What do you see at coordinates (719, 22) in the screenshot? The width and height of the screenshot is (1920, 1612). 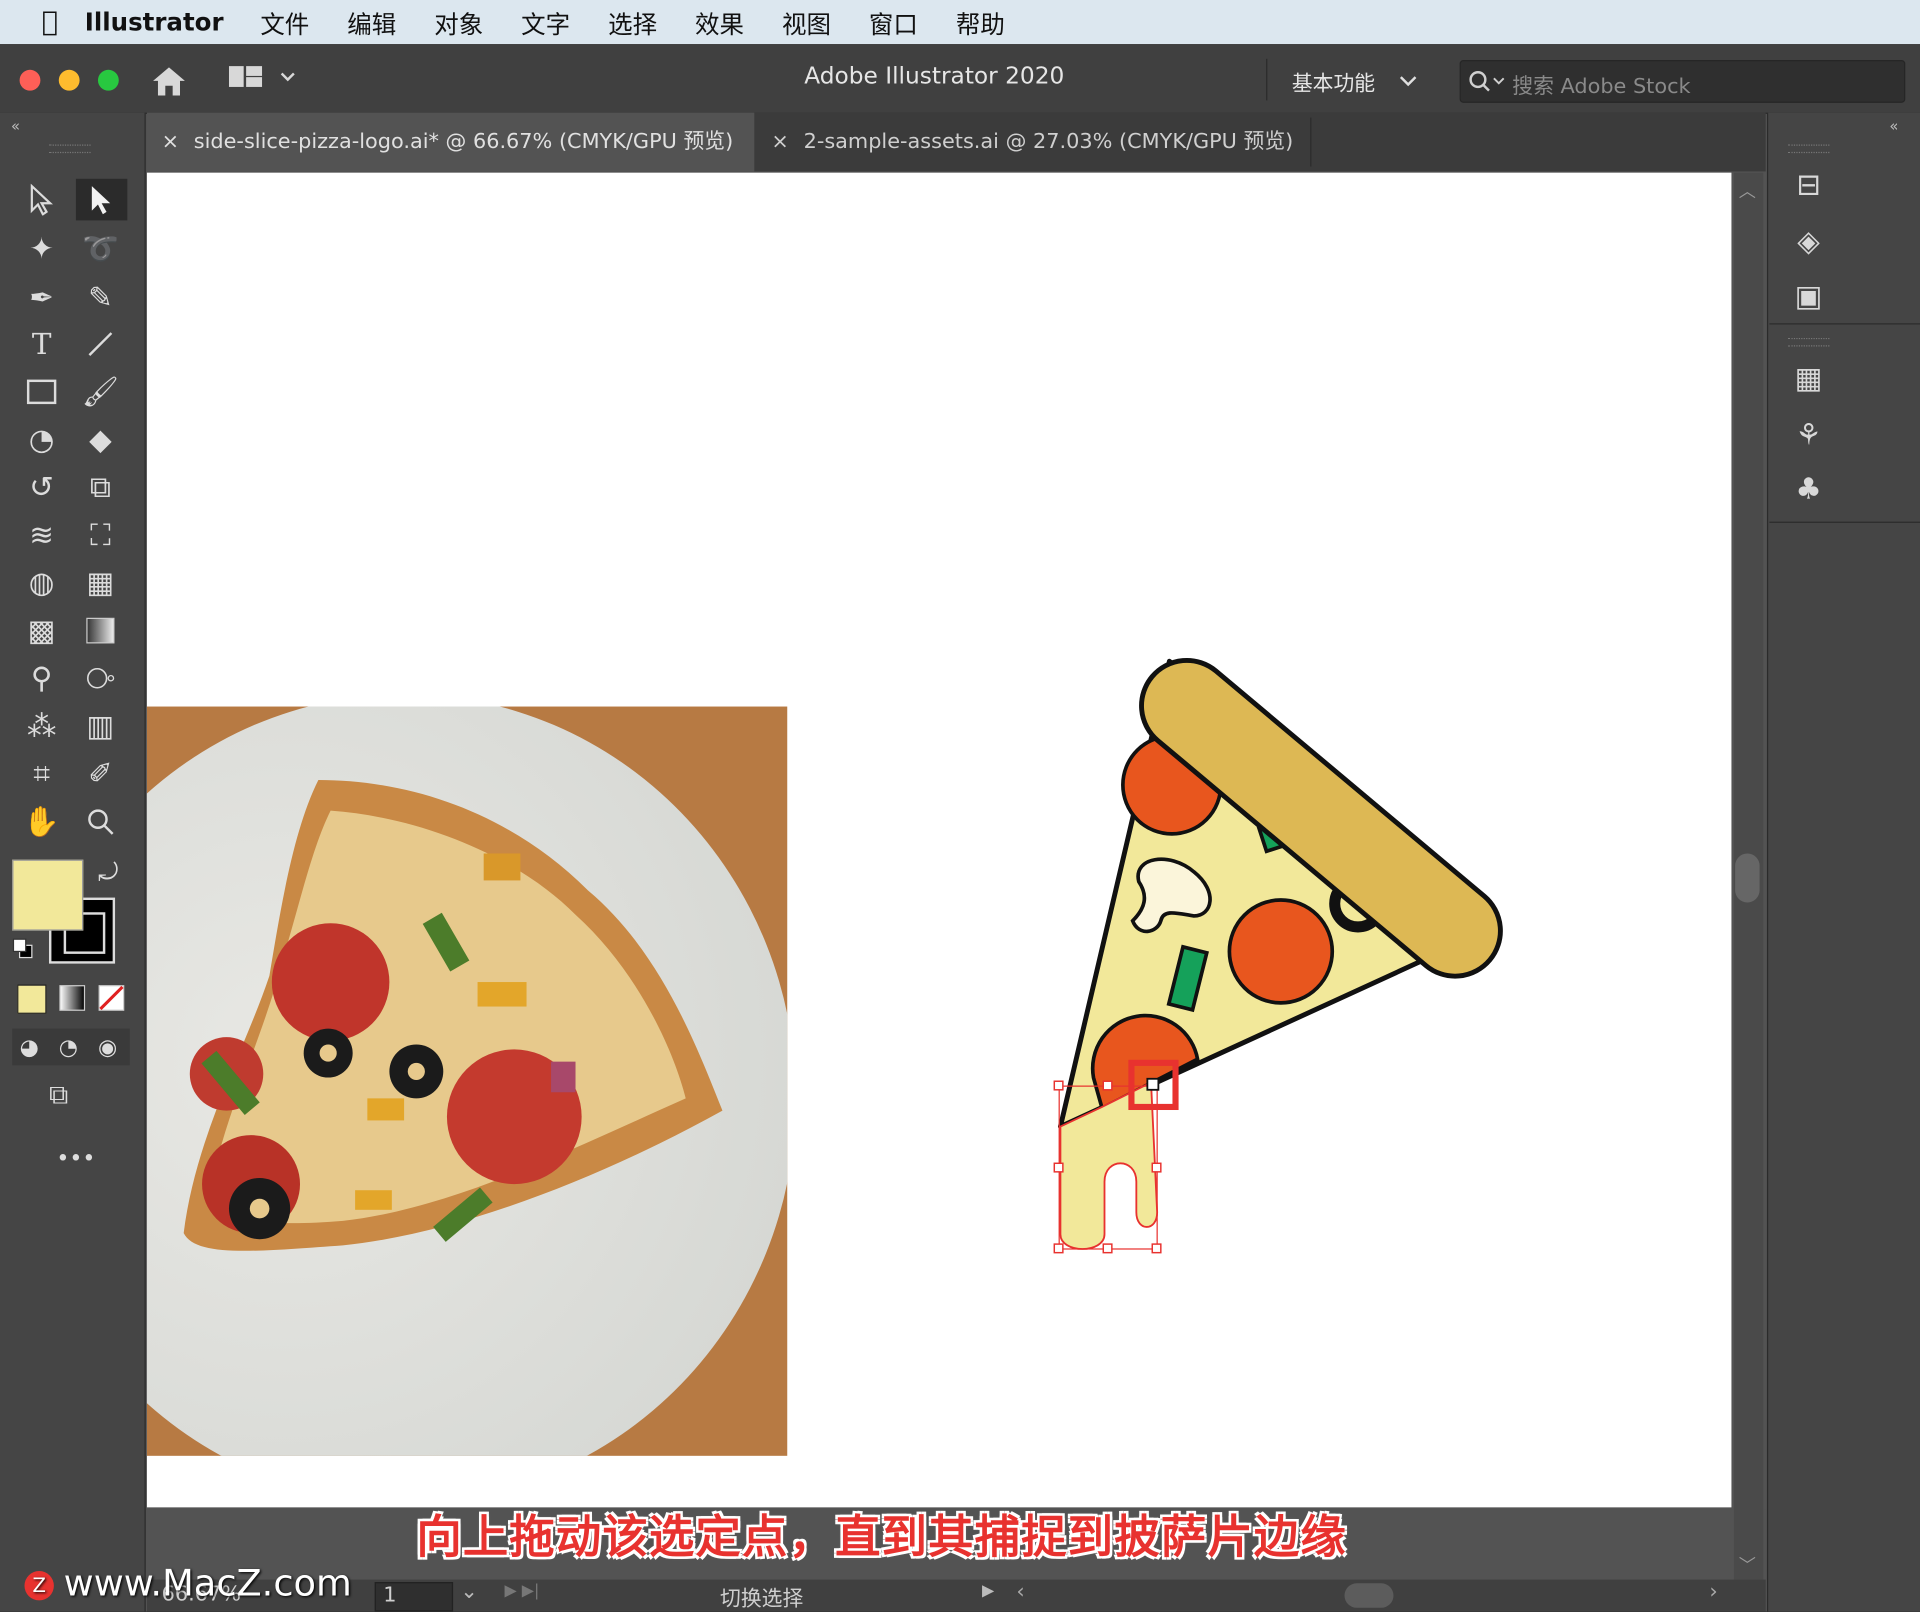 I see `menu-effect: 效果` at bounding box center [719, 22].